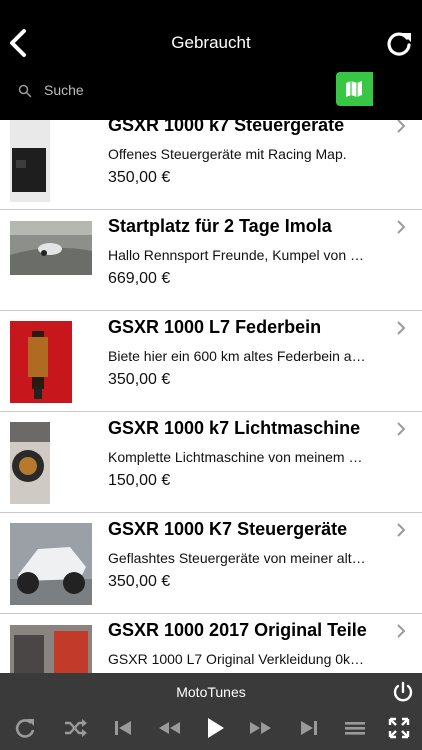  What do you see at coordinates (164, 91) in the screenshot?
I see `search-field: Suche` at bounding box center [164, 91].